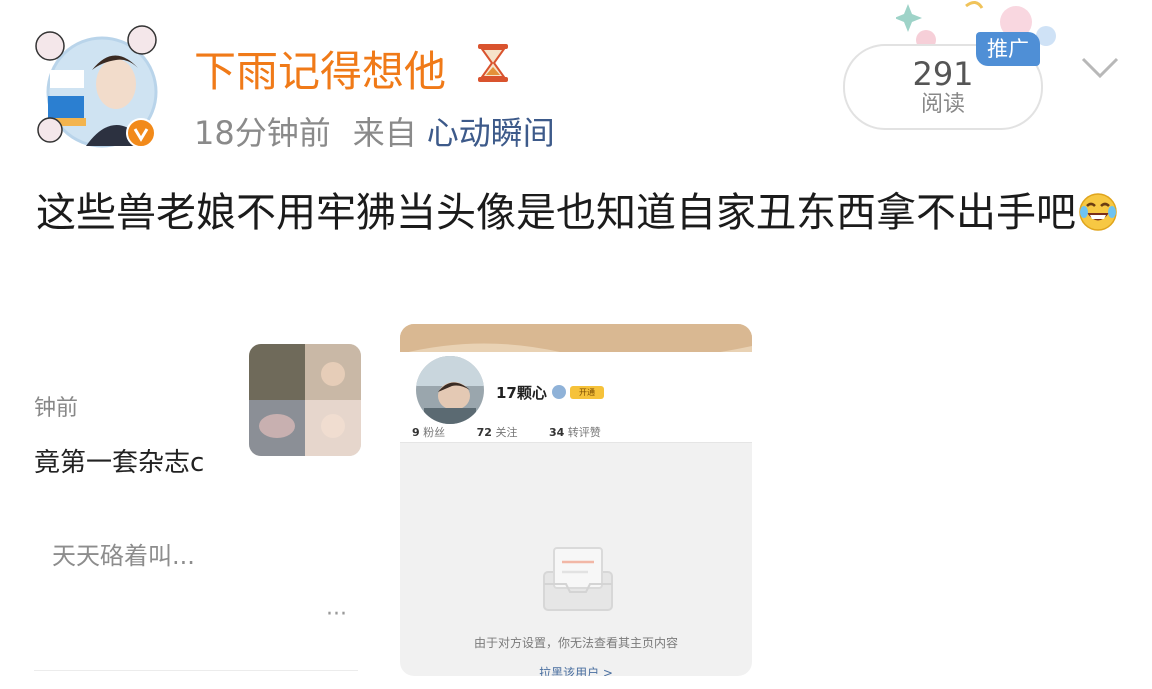 This screenshot has height=689, width=1152. I want to click on stat-following: 72 关注, so click(497, 432).